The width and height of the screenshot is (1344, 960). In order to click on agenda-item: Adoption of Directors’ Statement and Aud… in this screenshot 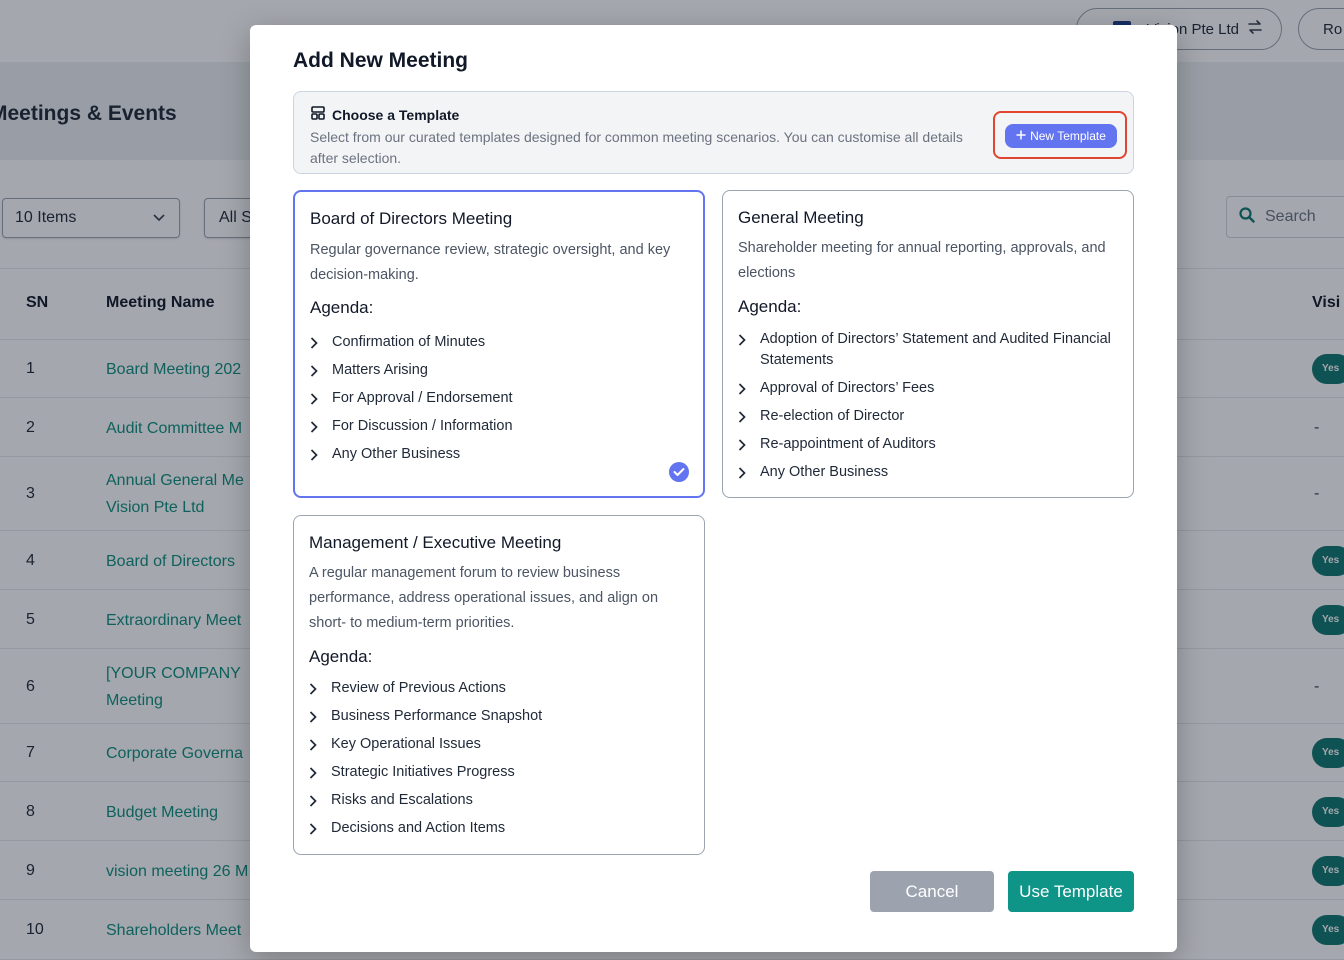, I will do `click(928, 350)`.